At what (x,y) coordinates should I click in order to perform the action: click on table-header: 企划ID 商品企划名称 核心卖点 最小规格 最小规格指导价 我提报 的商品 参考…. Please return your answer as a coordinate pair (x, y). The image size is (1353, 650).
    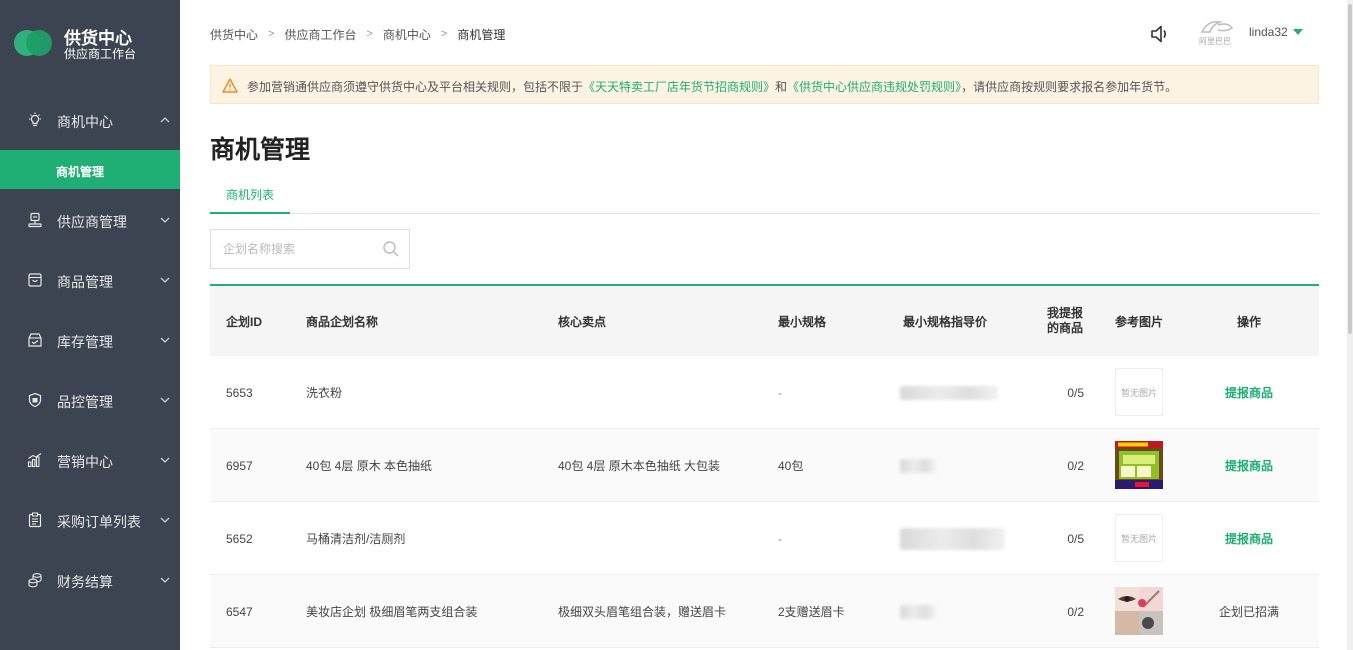
    Looking at the image, I should click on (764, 320).